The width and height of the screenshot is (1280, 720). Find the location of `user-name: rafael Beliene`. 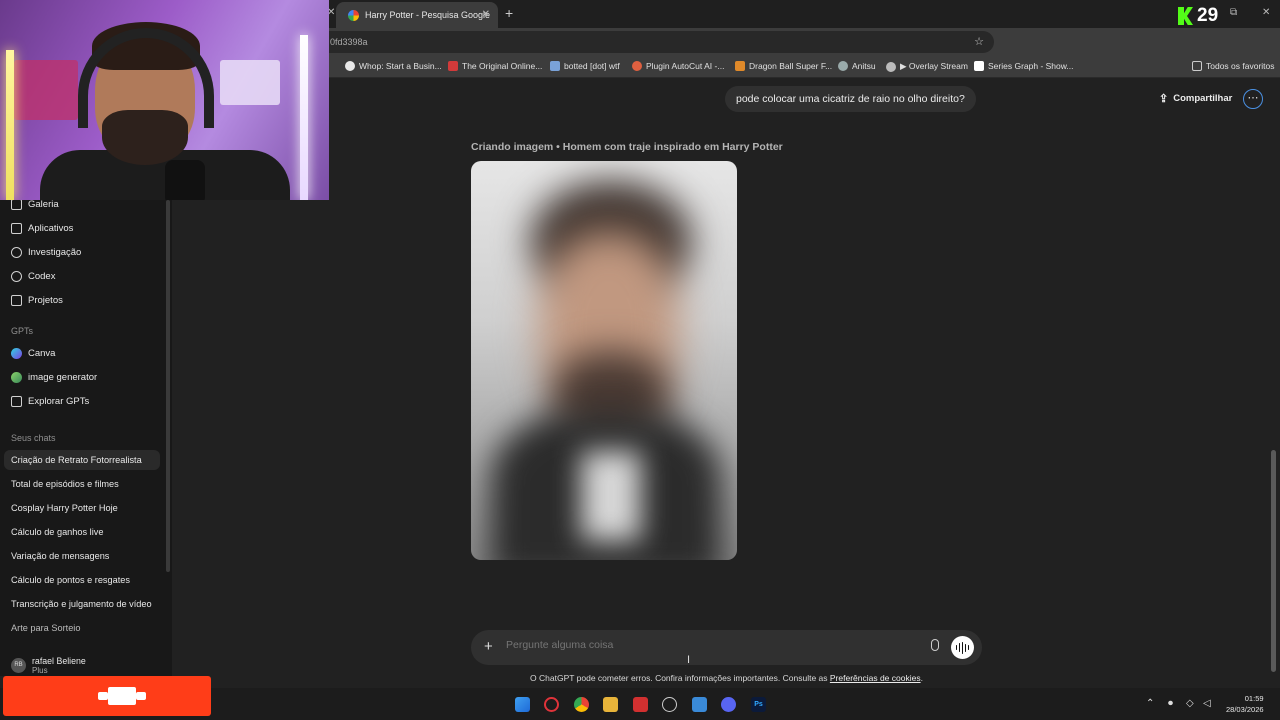

user-name: rafael Beliene is located at coordinates (59, 661).